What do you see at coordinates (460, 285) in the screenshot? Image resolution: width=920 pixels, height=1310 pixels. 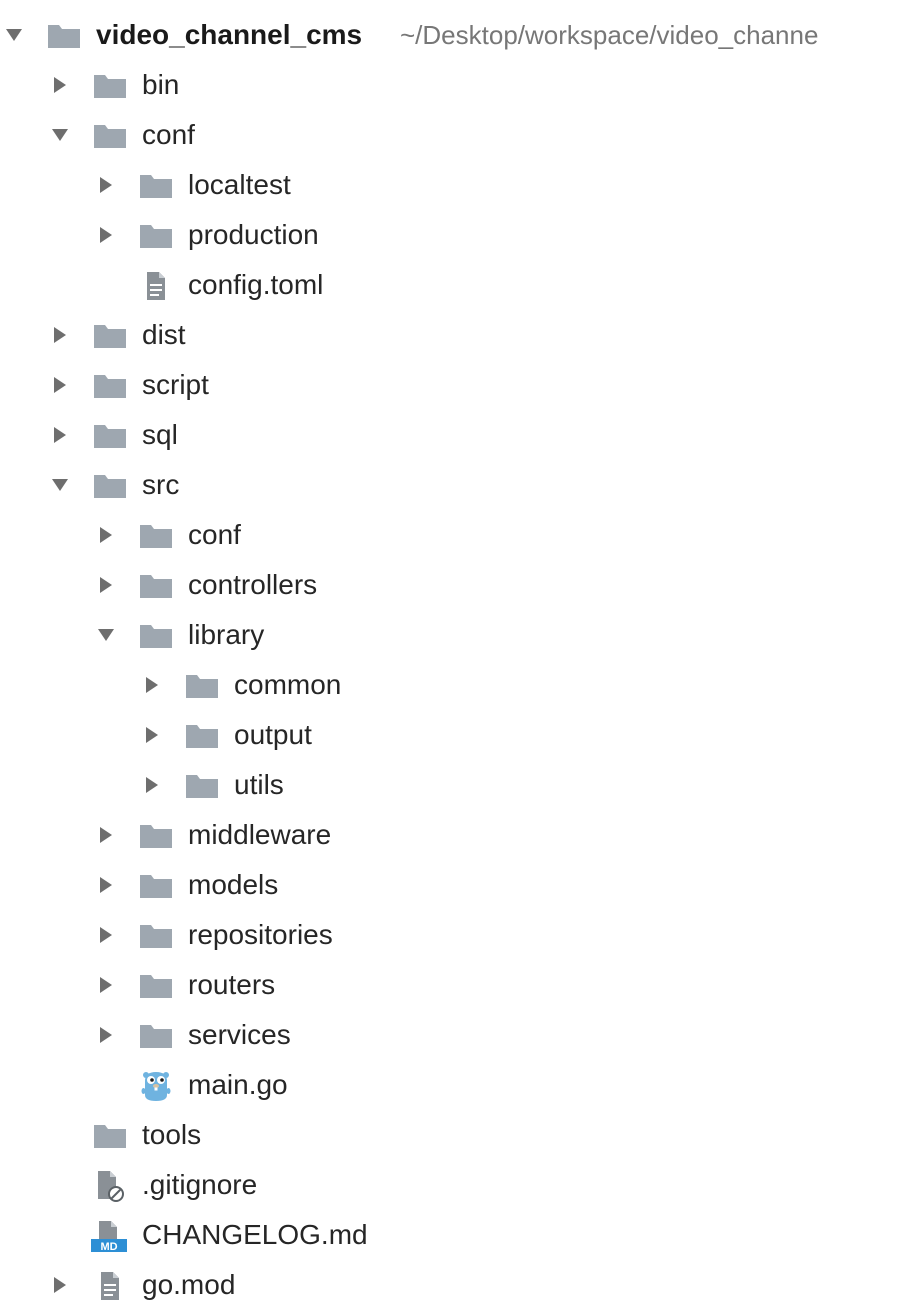 I see `tree-item-config-toml: config.toml` at bounding box center [460, 285].